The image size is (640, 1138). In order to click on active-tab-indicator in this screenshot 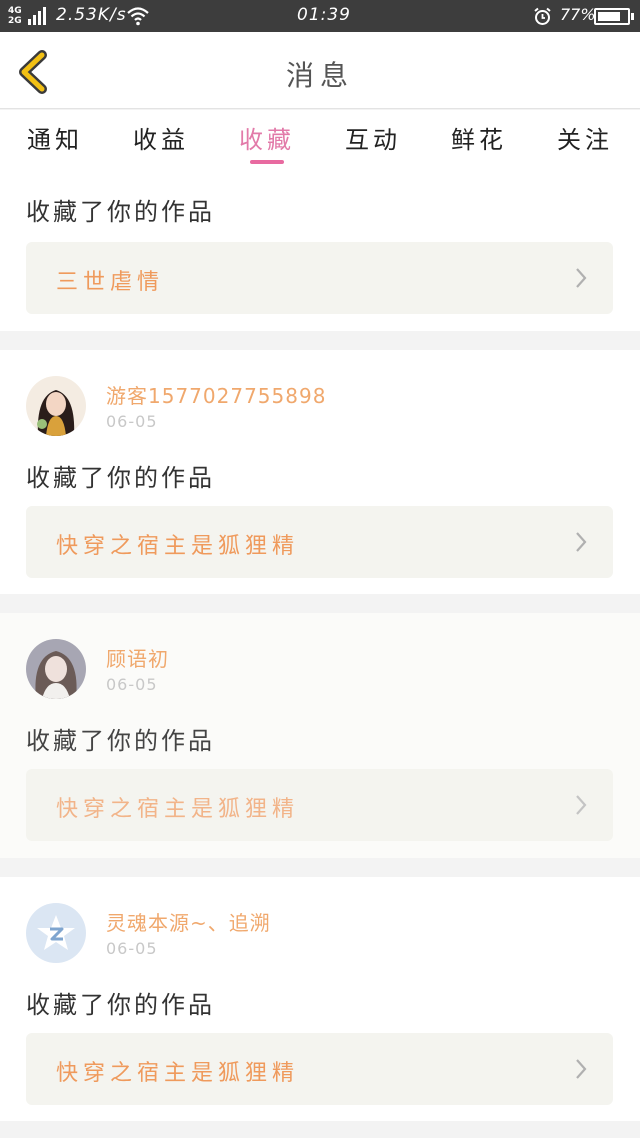, I will do `click(267, 162)`.